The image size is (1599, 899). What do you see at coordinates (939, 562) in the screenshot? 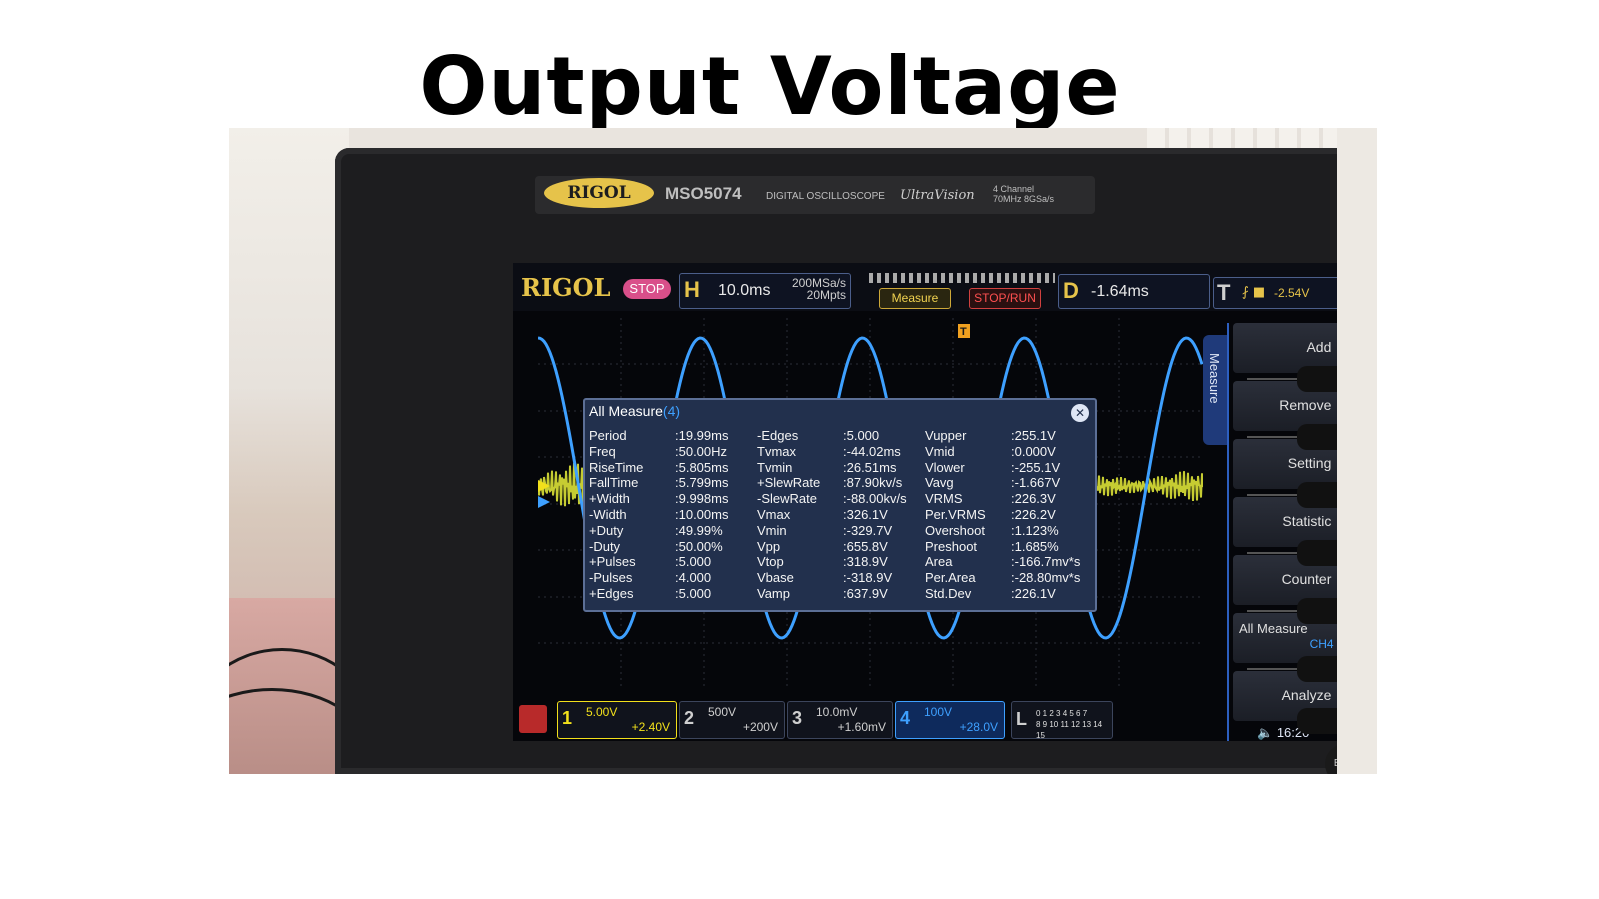
I see `measure-name: Area` at bounding box center [939, 562].